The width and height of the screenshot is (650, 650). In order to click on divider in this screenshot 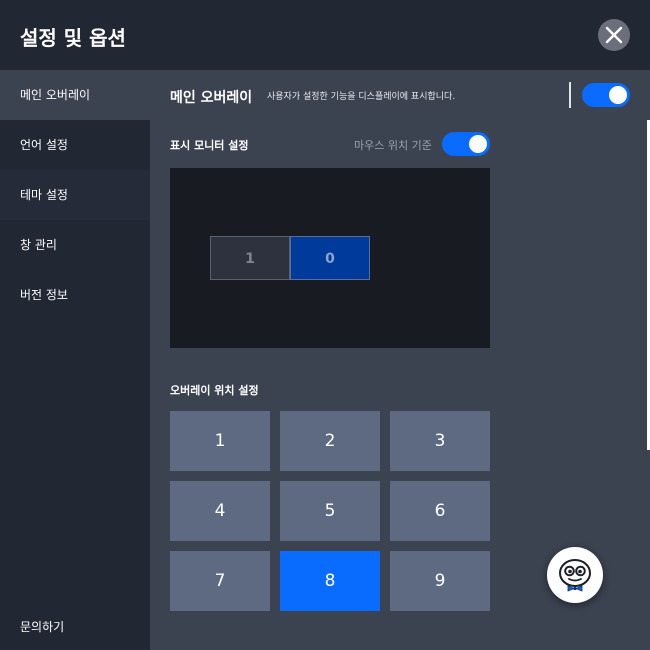, I will do `click(570, 95)`.